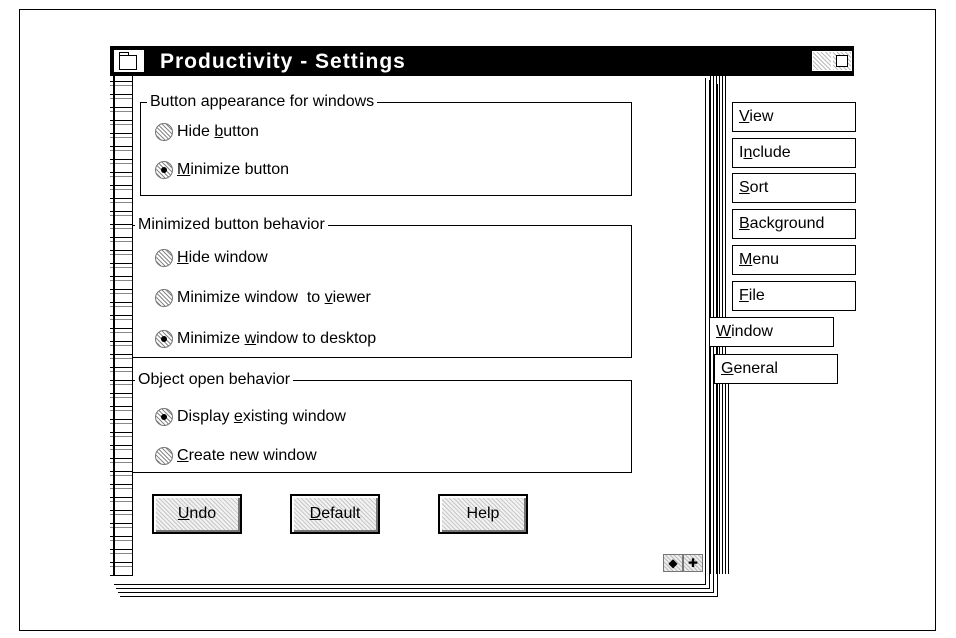 The height and width of the screenshot is (638, 956). I want to click on tab-sort: Sort, so click(794, 188).